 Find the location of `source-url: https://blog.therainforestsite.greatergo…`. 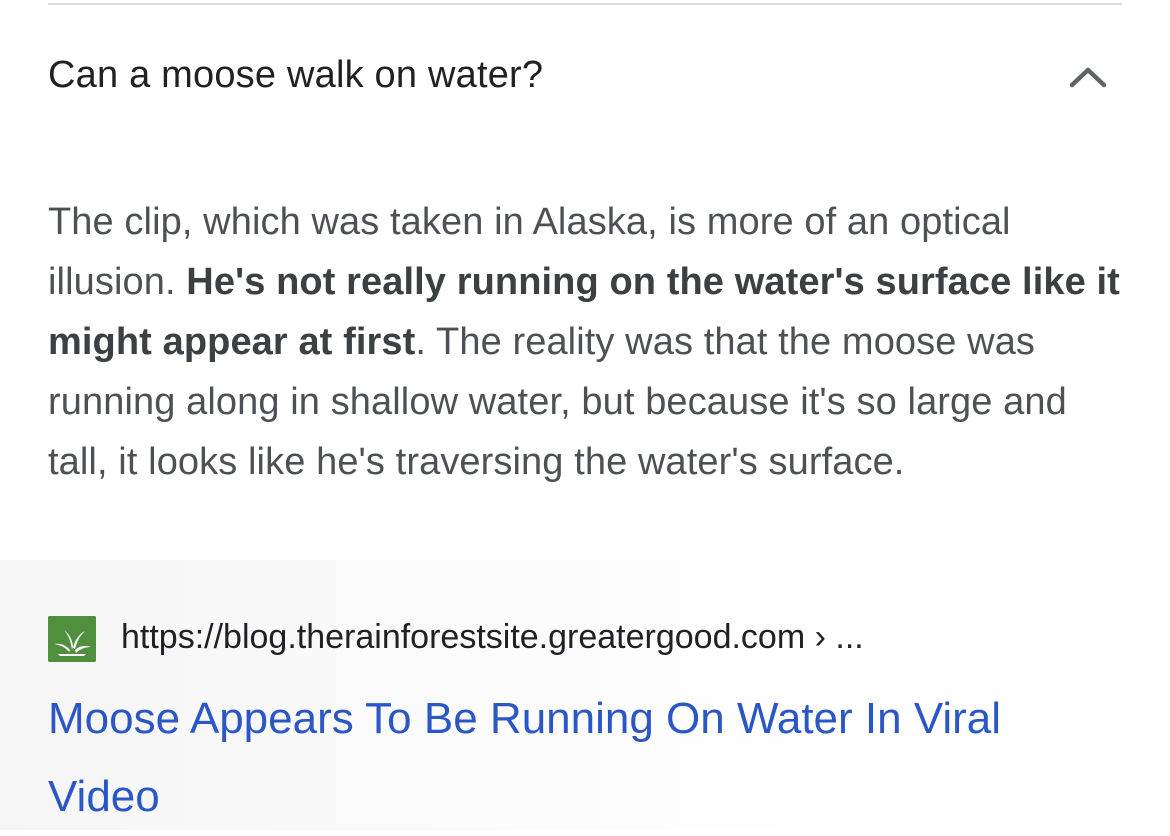

source-url: https://blog.therainforestsite.greatergo… is located at coordinates (492, 637).